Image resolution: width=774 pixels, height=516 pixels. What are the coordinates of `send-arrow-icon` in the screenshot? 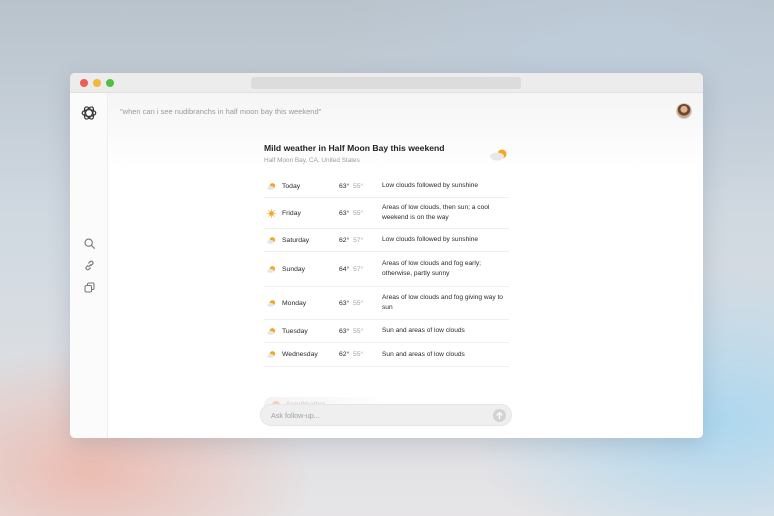 It's located at (499, 415).